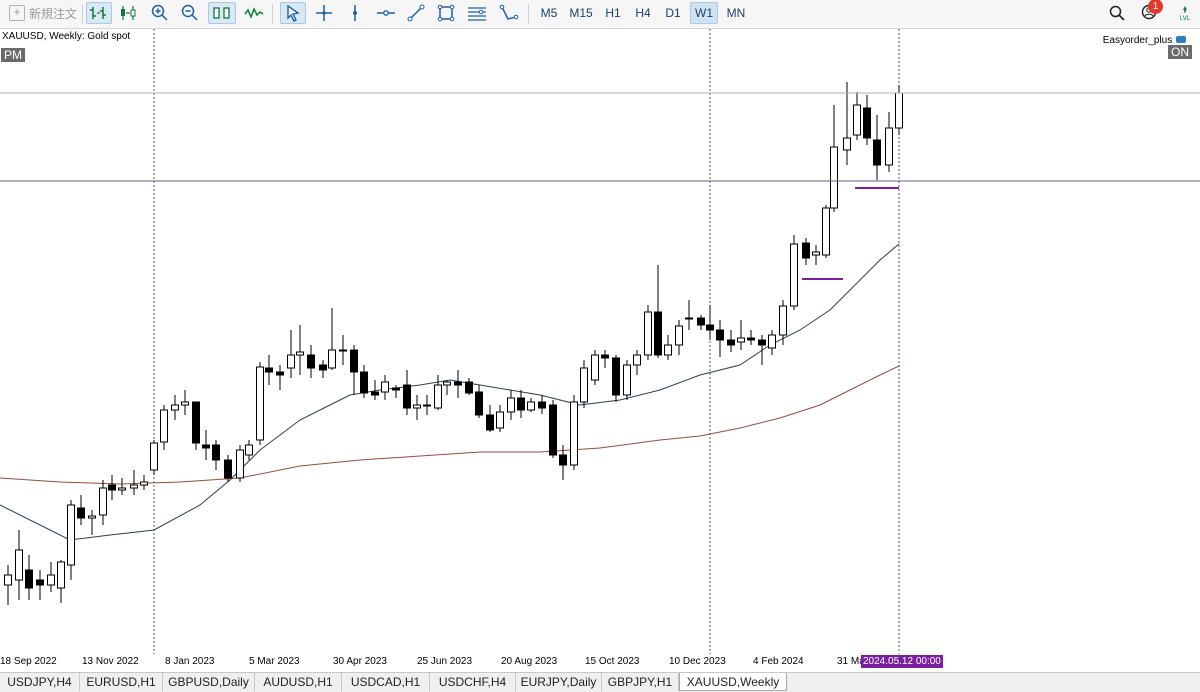 This screenshot has width=1200, height=692. What do you see at coordinates (559, 682) in the screenshot?
I see `tab-eurjpy-daily: EURJPY,Daily` at bounding box center [559, 682].